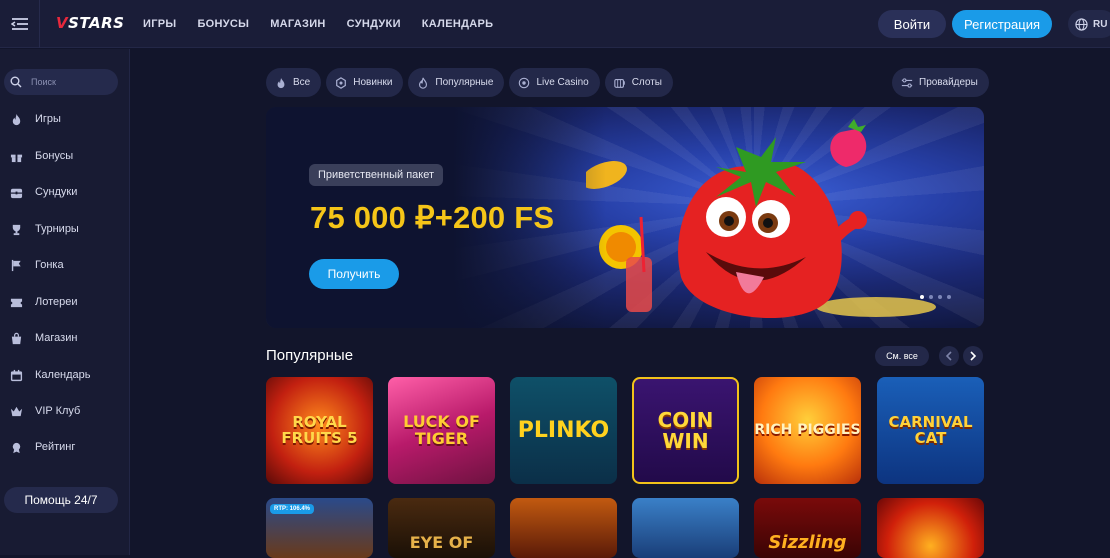 Image resolution: width=1110 pixels, height=558 pixels. I want to click on menu-collapse-icon, so click(19, 24).